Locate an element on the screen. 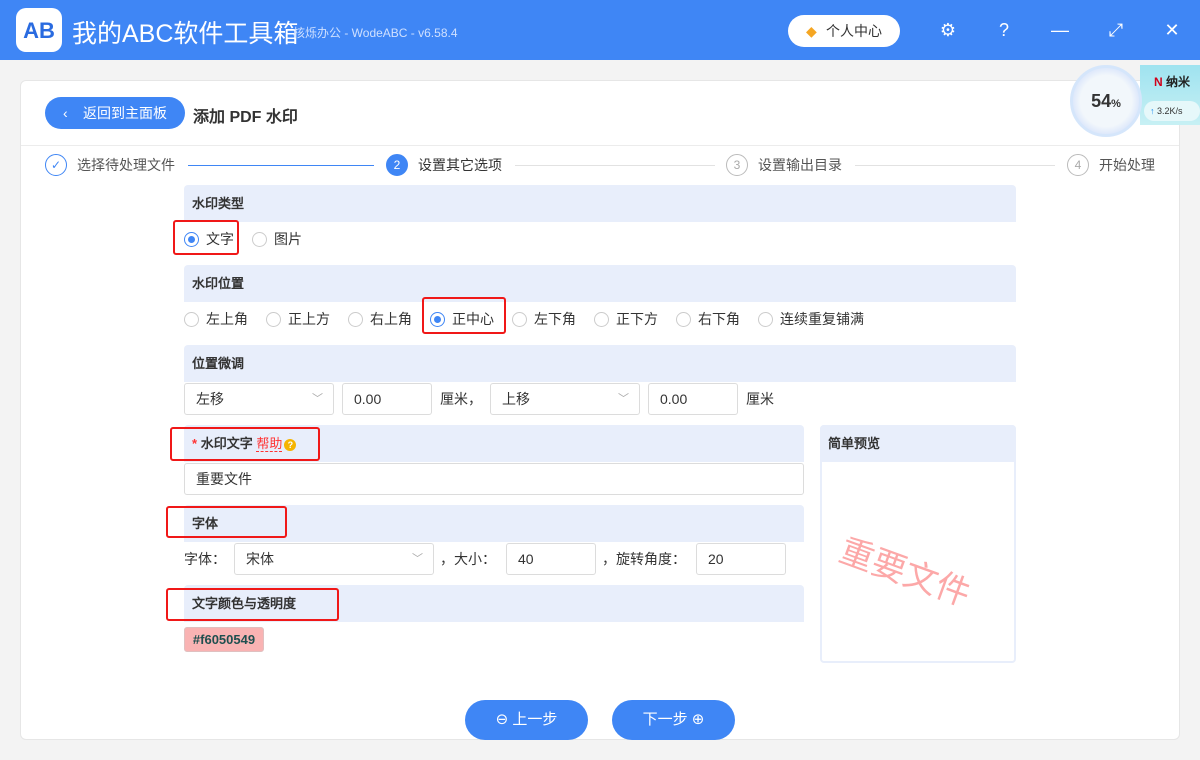 The width and height of the screenshot is (1200, 760). diamond-icon: ◆ is located at coordinates (811, 31).